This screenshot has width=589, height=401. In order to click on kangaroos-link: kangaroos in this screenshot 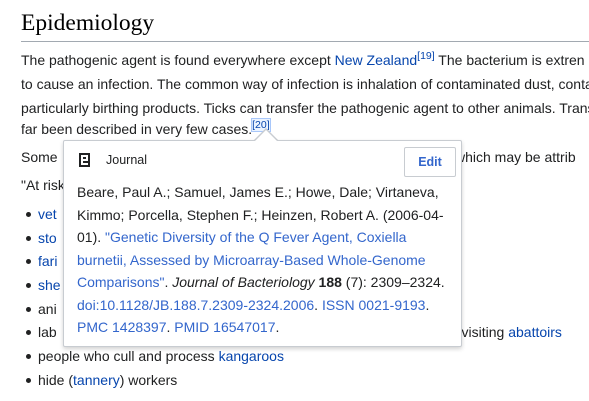, I will do `click(251, 356)`.